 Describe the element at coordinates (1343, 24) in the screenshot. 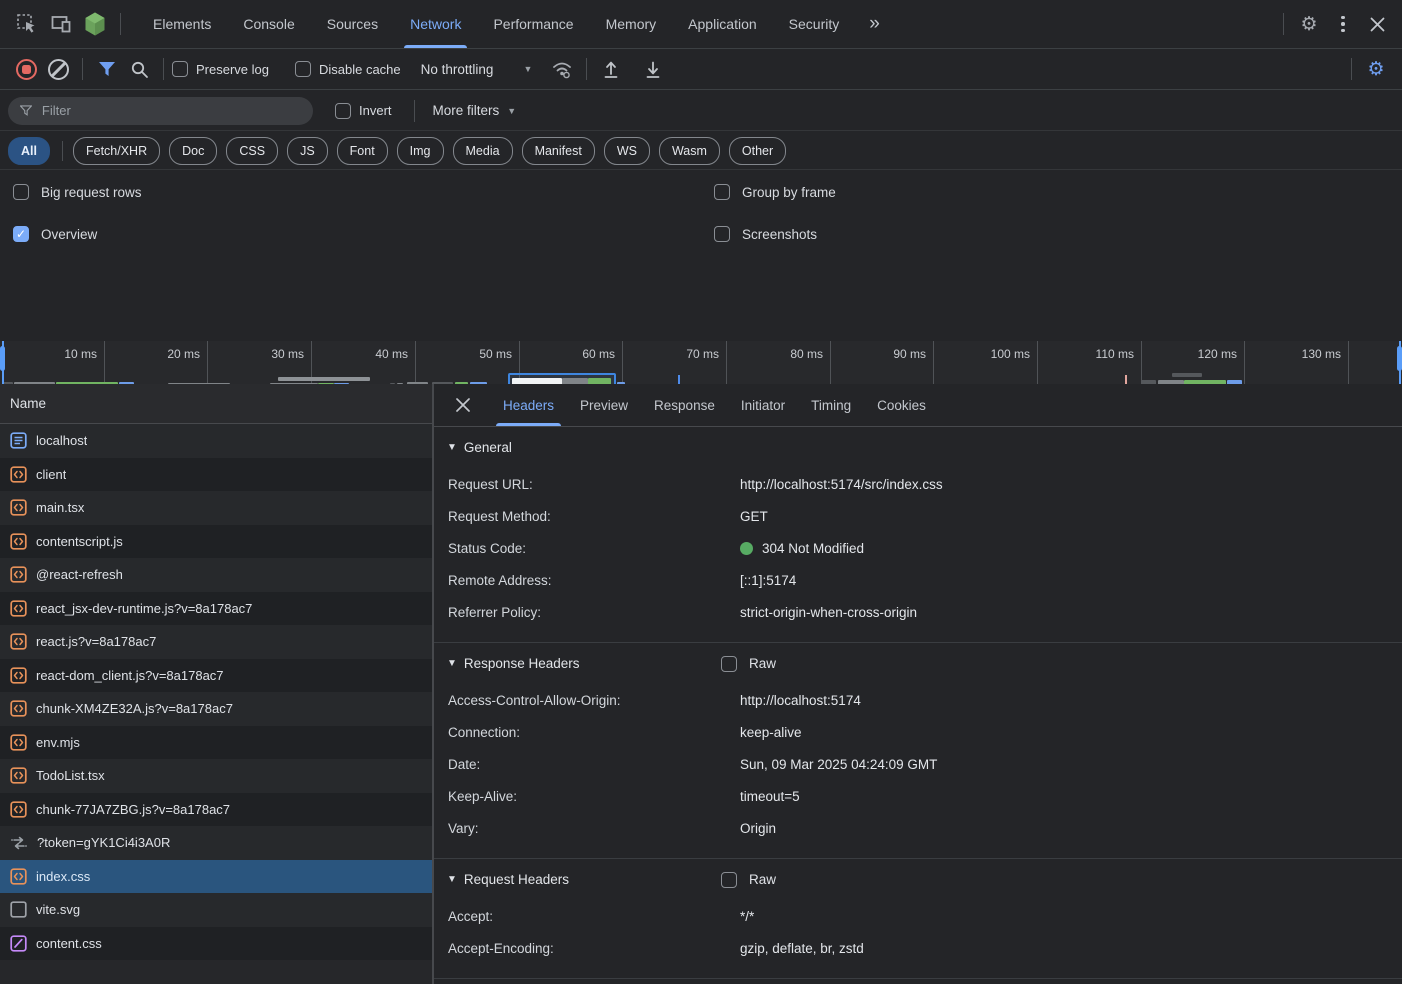

I see `kebab-menu-icon` at that location.